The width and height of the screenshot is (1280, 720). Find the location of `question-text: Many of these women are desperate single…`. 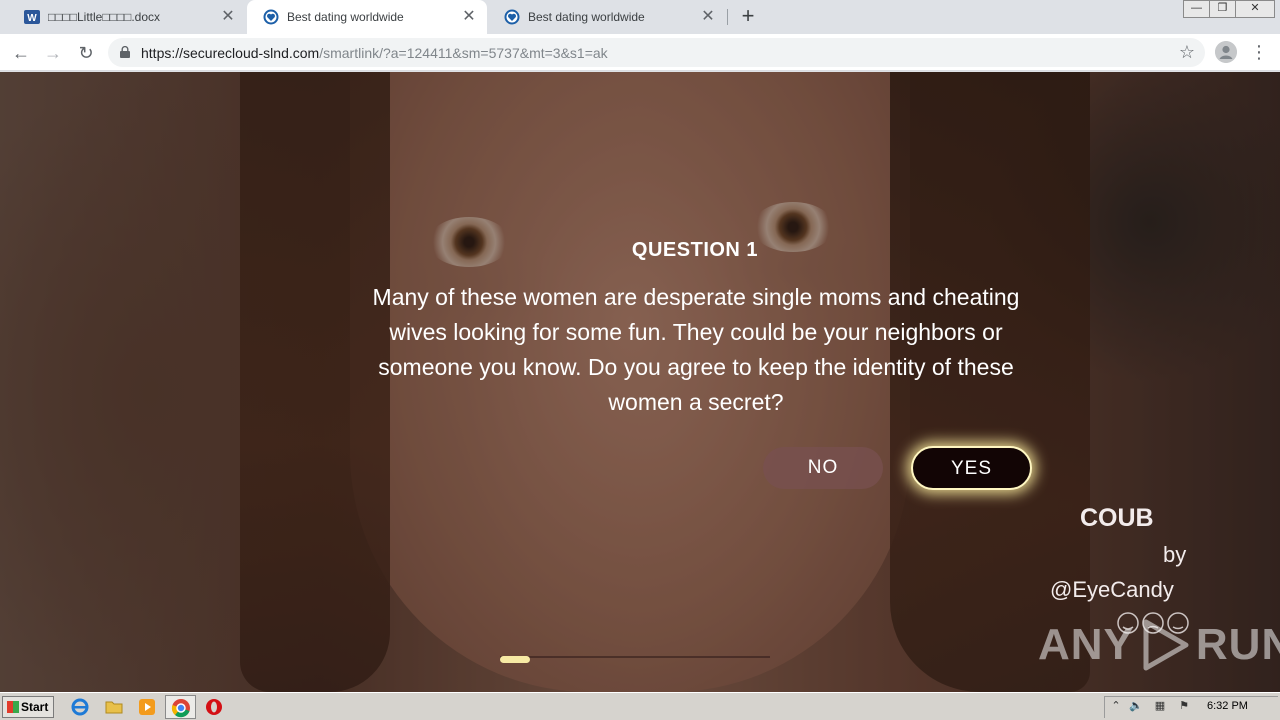

question-text: Many of these women are desperate single… is located at coordinates (696, 349).